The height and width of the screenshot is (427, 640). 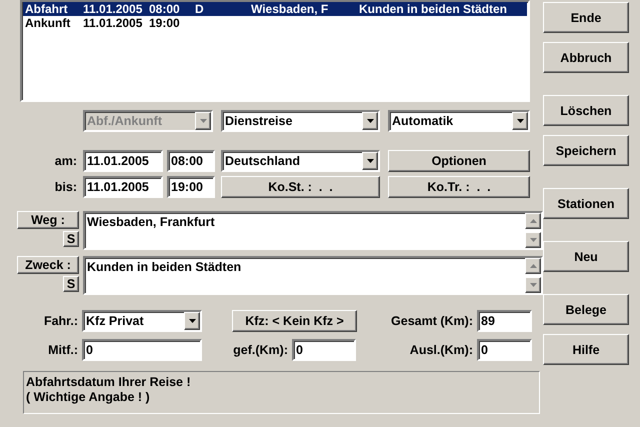 I want to click on status-message: ( Wichtige Angabe ! ), so click(x=88, y=397).